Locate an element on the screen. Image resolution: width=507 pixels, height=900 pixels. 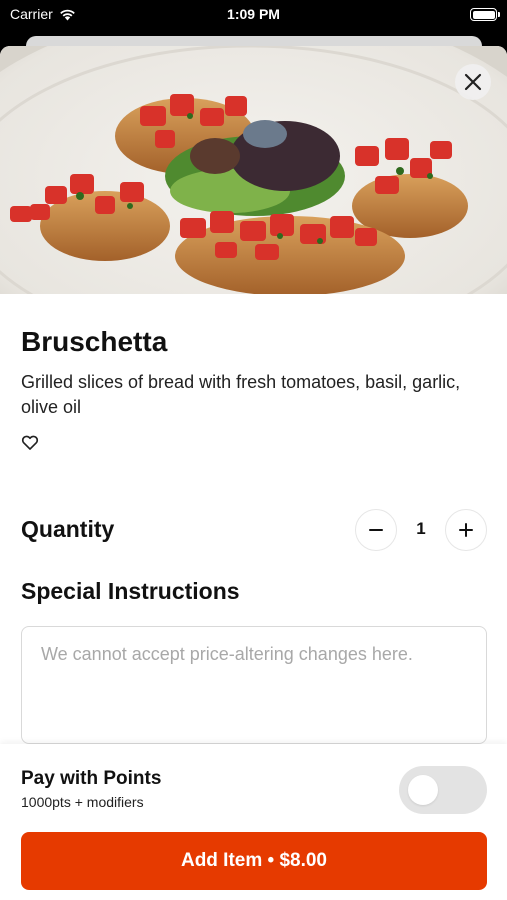
close-button is located at coordinates (473, 82).